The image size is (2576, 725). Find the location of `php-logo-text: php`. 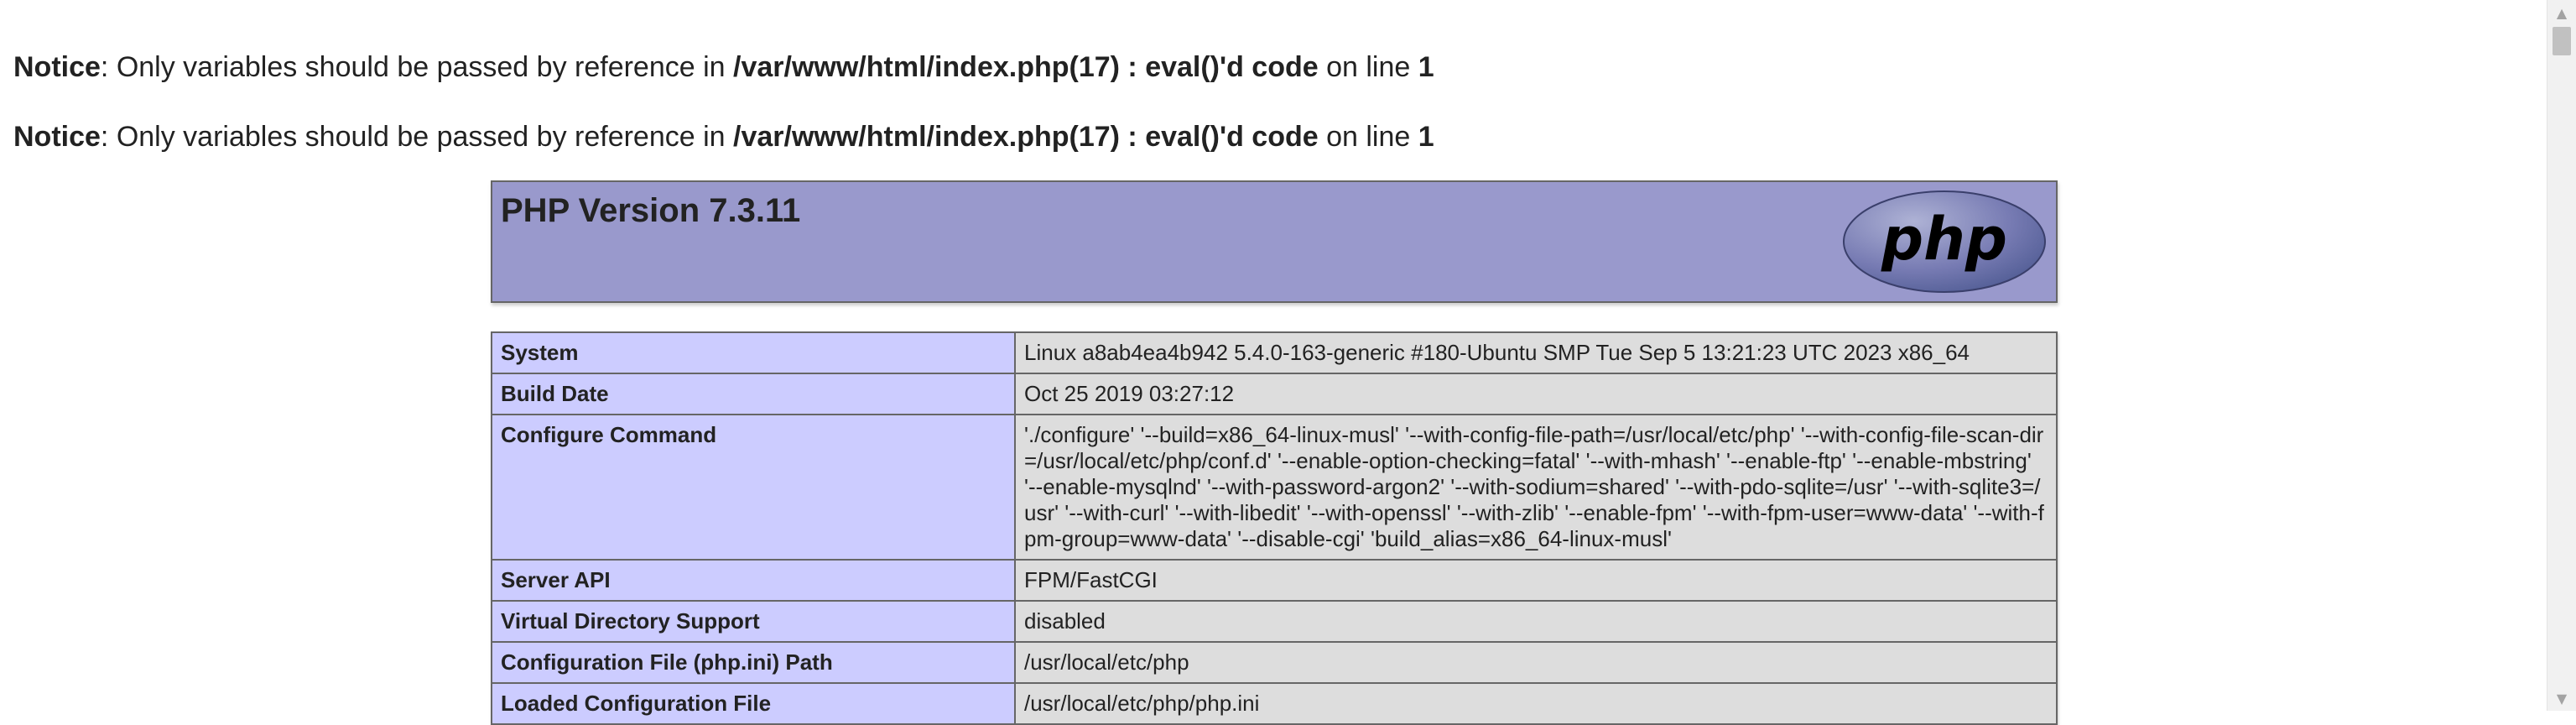

php-logo-text: php is located at coordinates (1944, 239).